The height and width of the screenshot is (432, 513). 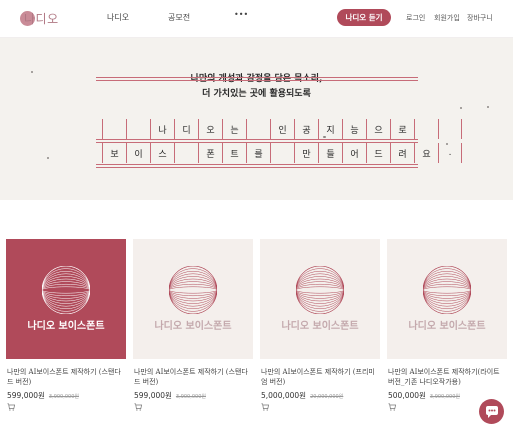 I want to click on grid-cell: 트, so click(x=234, y=153).